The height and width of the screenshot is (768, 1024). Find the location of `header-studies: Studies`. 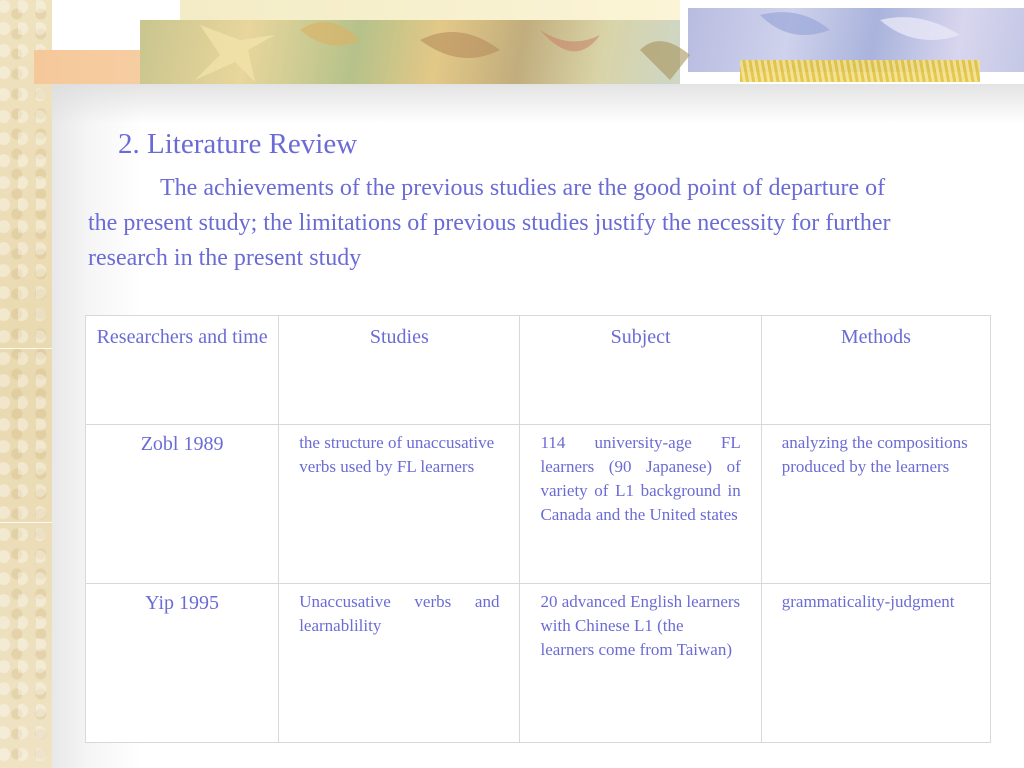

header-studies: Studies is located at coordinates (399, 370).